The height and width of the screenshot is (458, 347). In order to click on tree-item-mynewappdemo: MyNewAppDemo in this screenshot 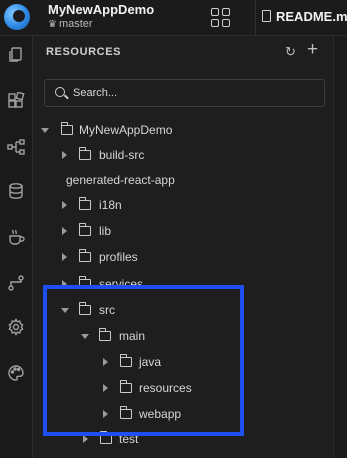, I will do `click(183, 131)`.